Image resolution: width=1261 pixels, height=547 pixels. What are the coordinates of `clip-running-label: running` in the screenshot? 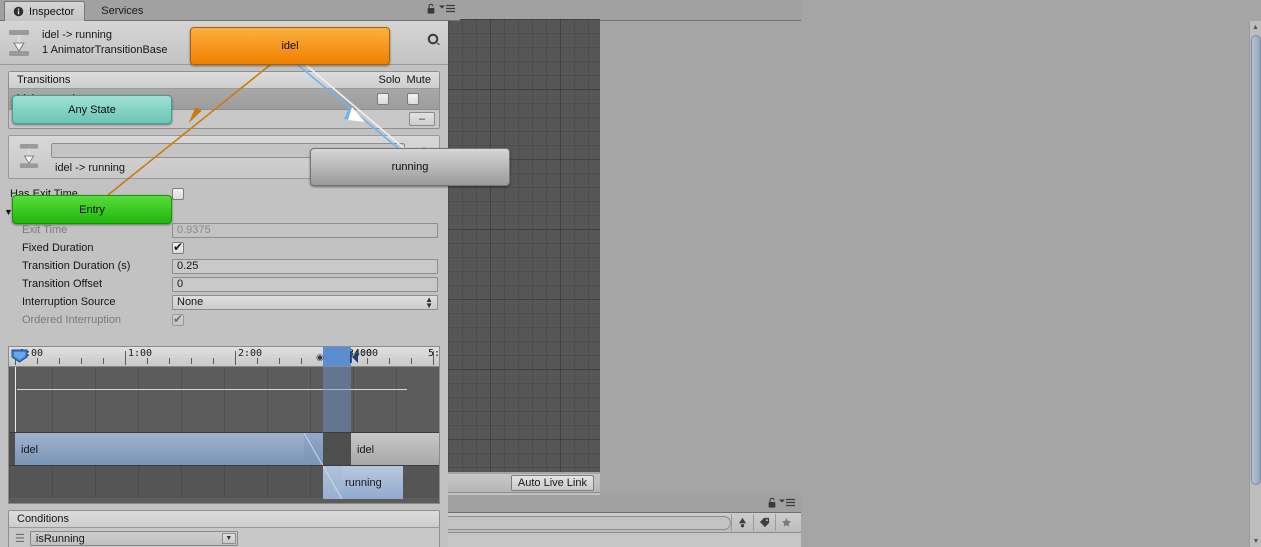 It's located at (363, 482).